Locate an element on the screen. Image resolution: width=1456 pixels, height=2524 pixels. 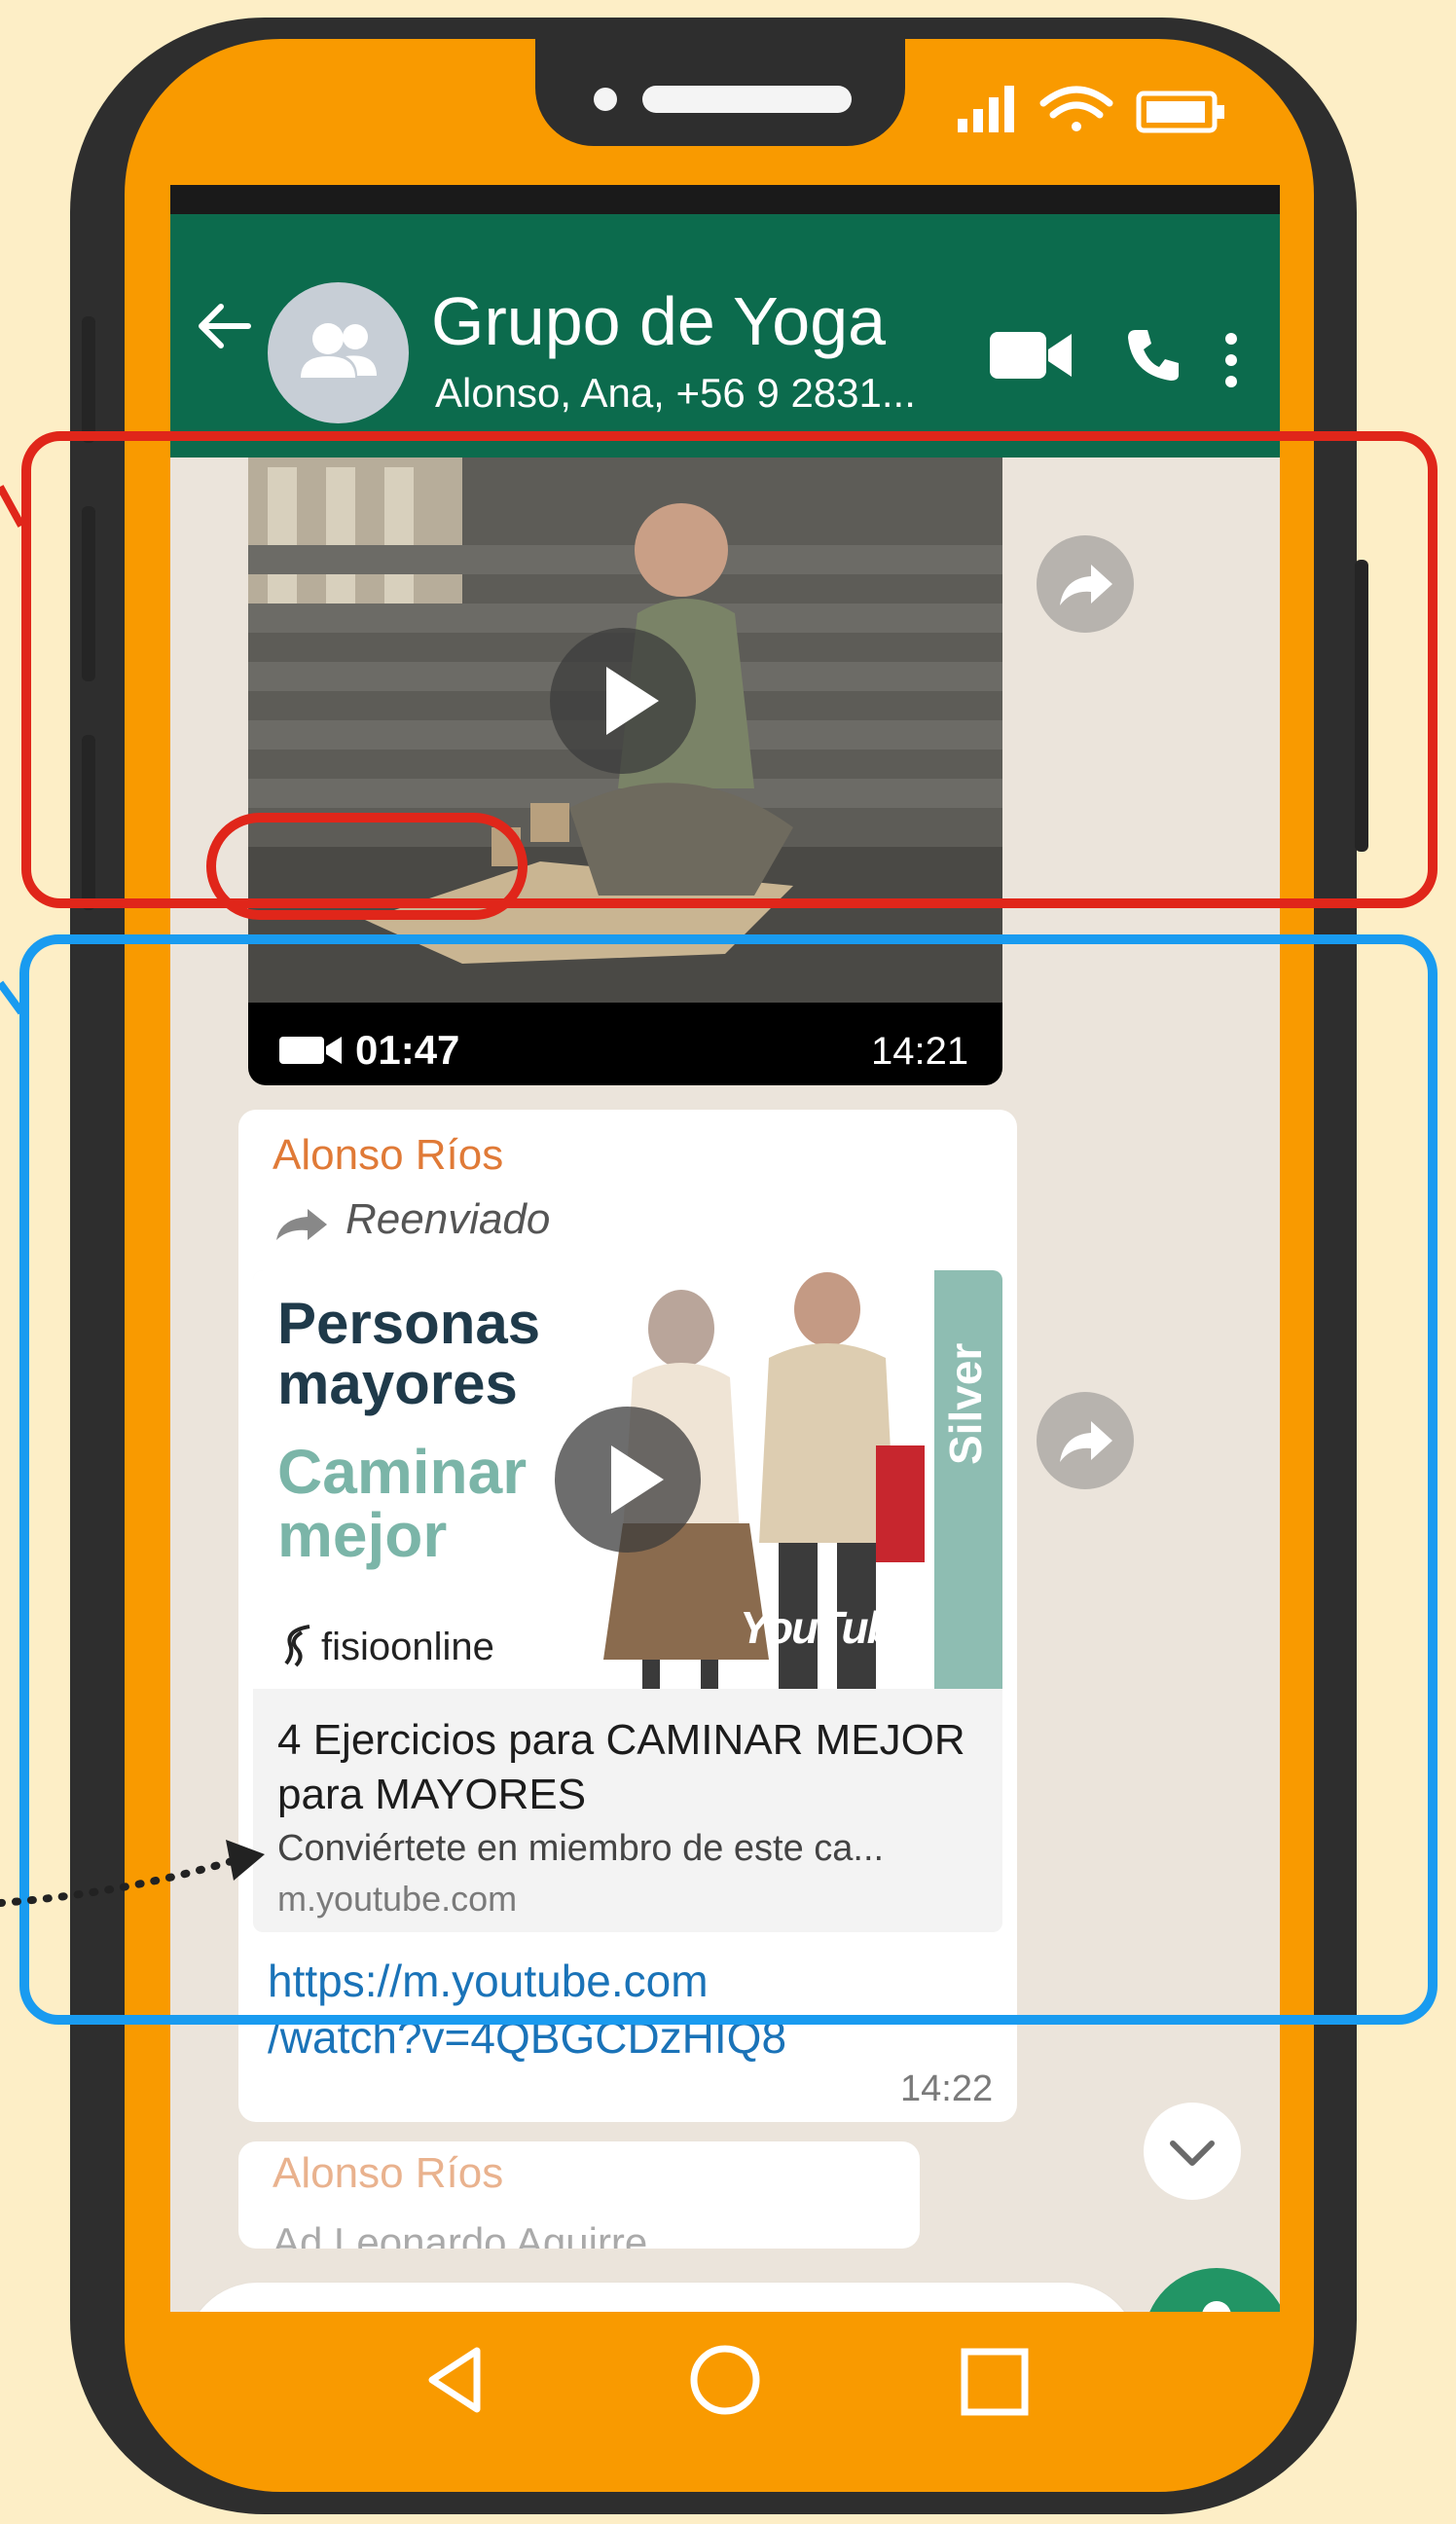
chevron-down-icon is located at coordinates (1192, 2153).